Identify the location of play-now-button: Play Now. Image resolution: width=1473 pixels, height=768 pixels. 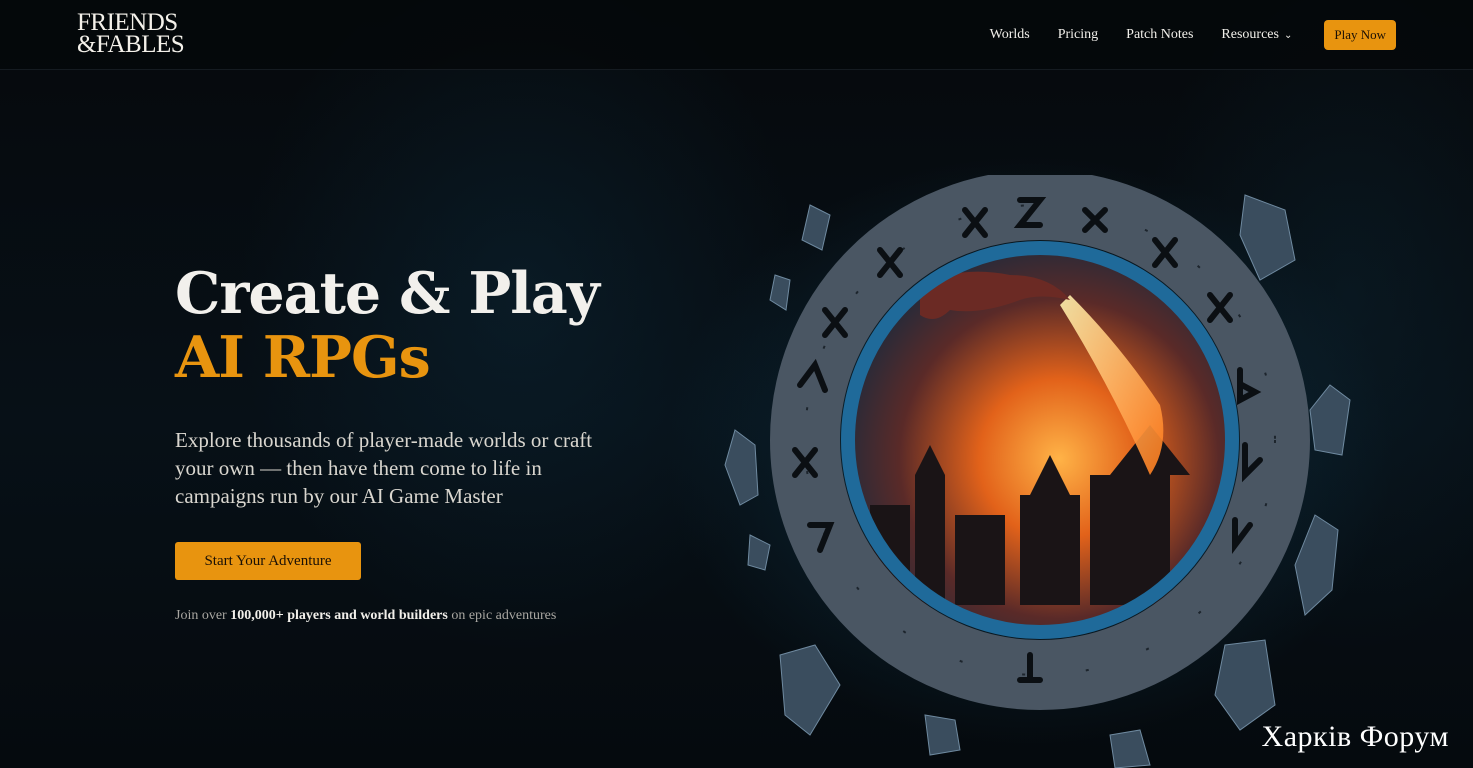
(1360, 35).